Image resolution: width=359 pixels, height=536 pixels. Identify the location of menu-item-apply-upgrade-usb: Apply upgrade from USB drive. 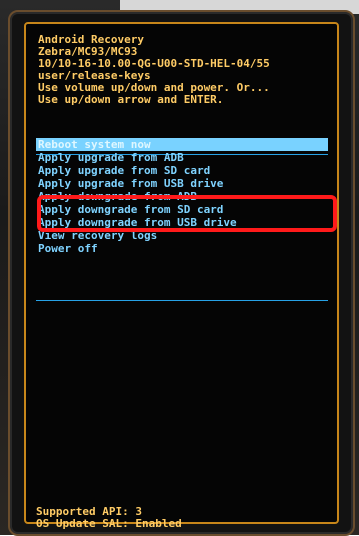
(182, 183).